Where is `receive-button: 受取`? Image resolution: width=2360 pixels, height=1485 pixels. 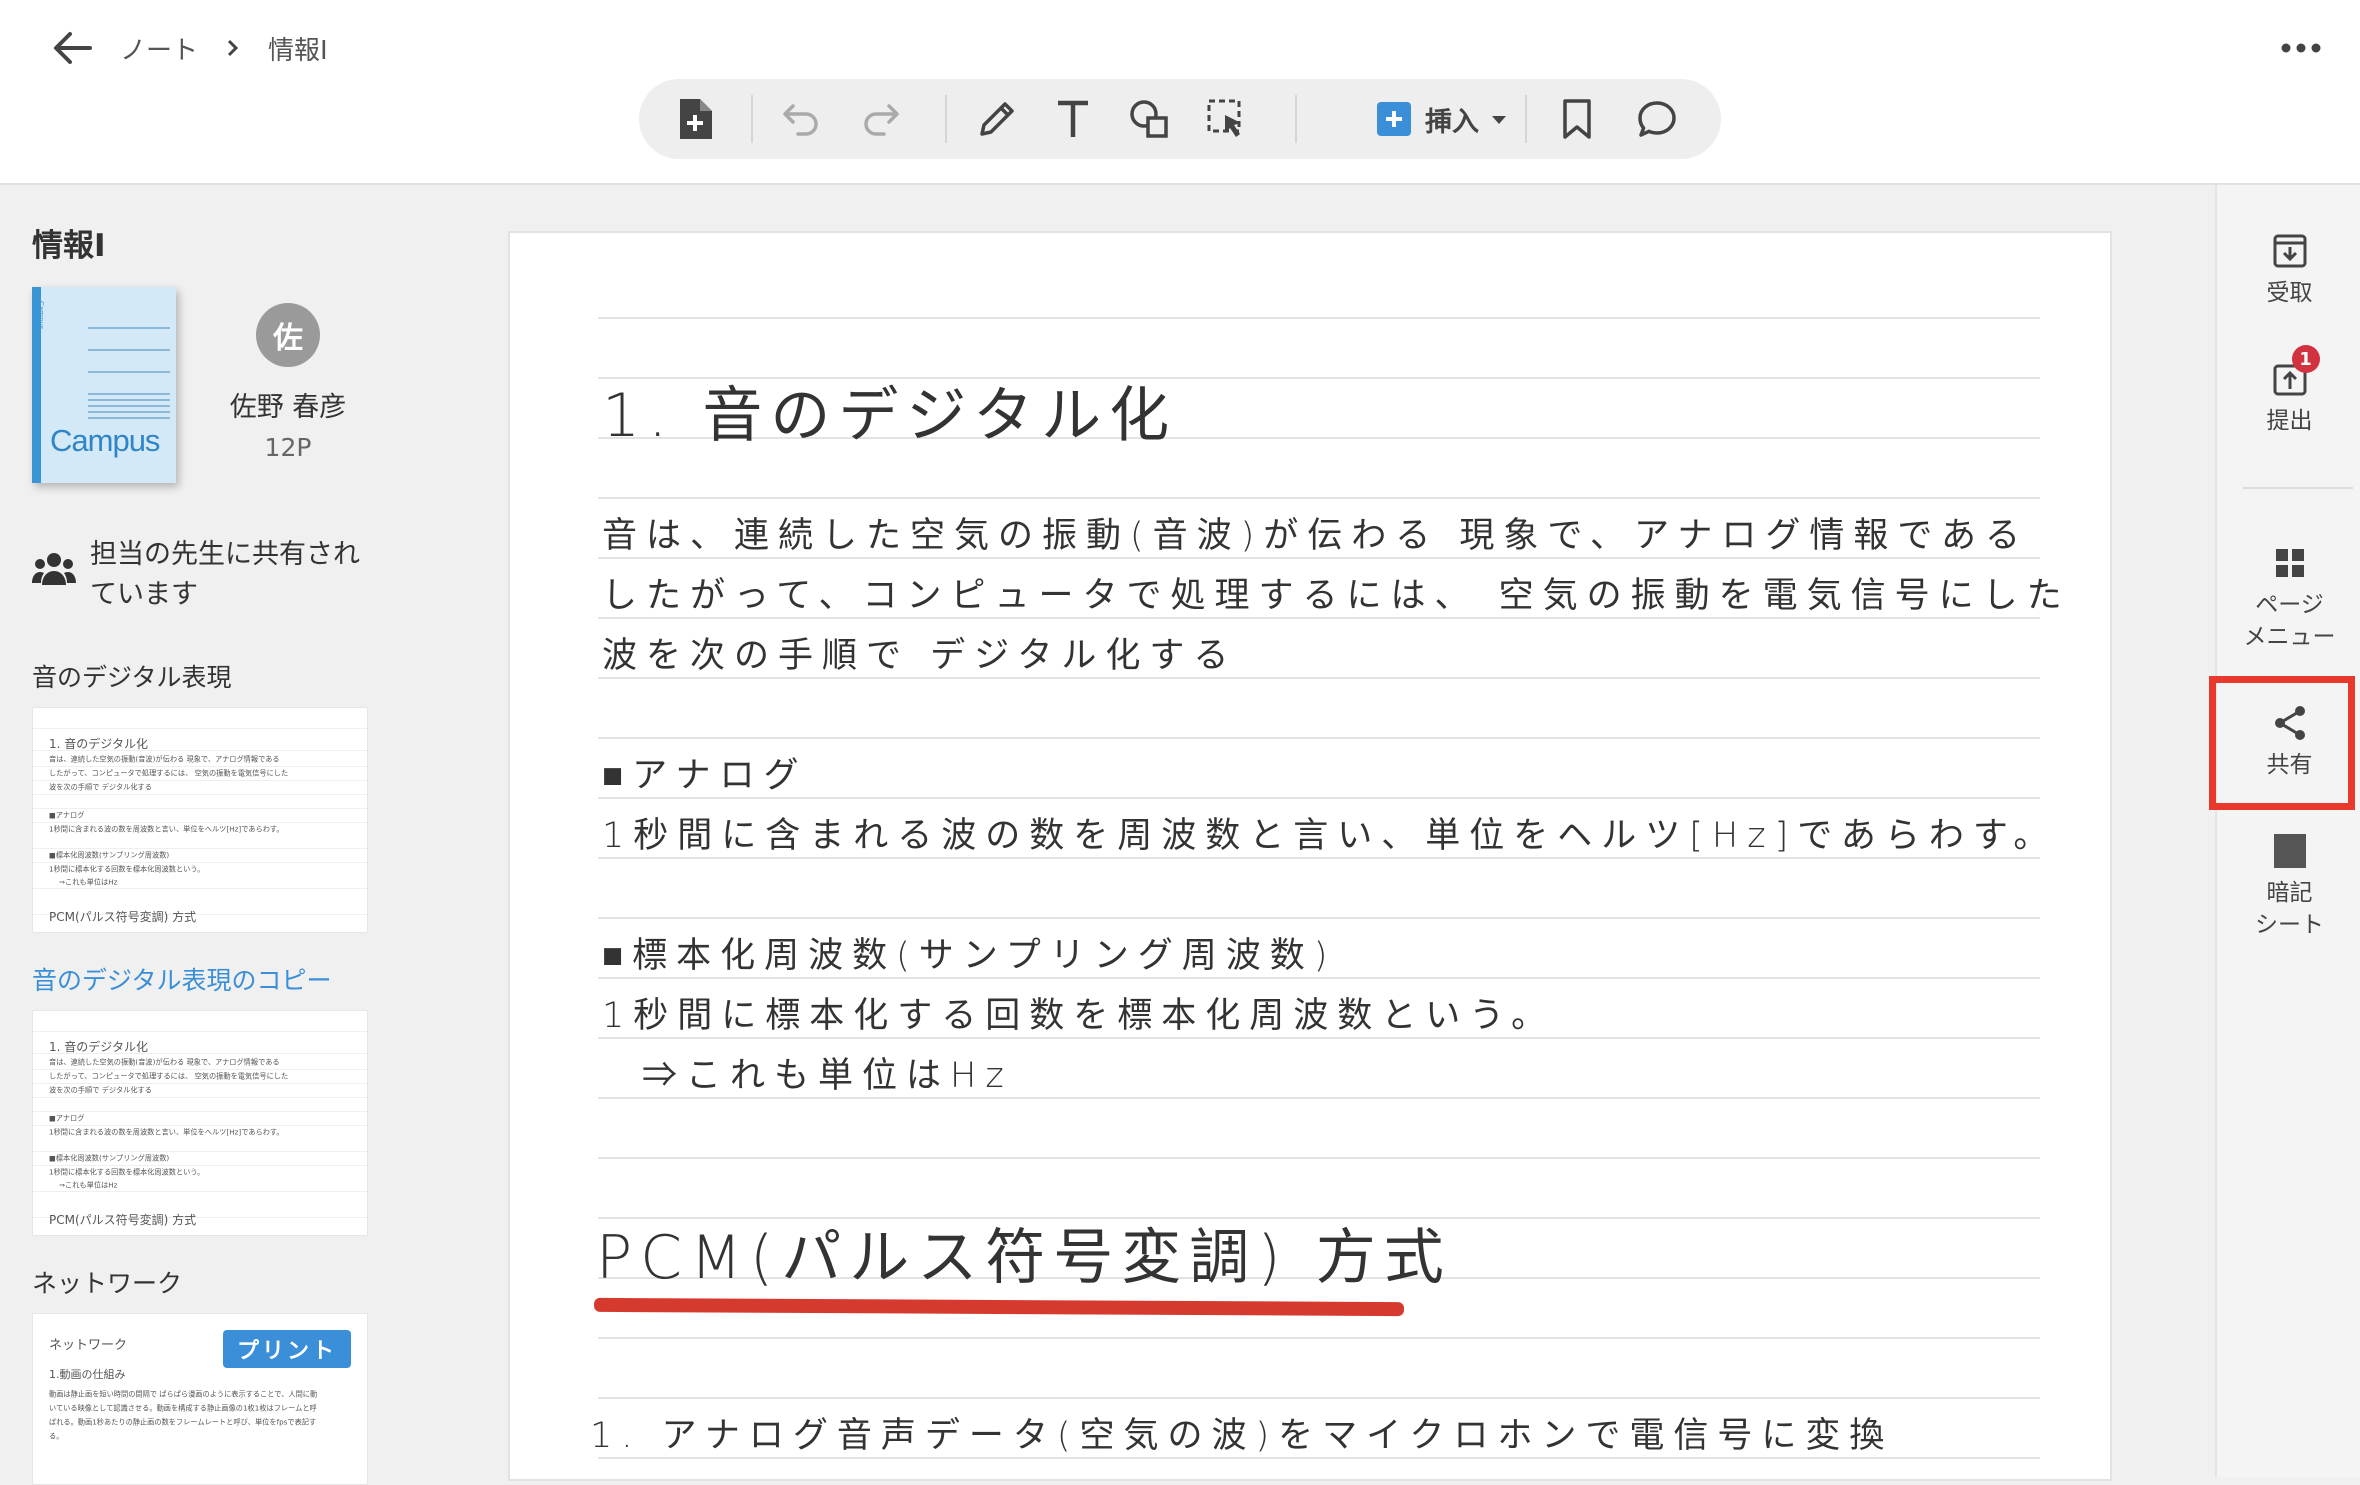 receive-button: 受取 is located at coordinates (2288, 269).